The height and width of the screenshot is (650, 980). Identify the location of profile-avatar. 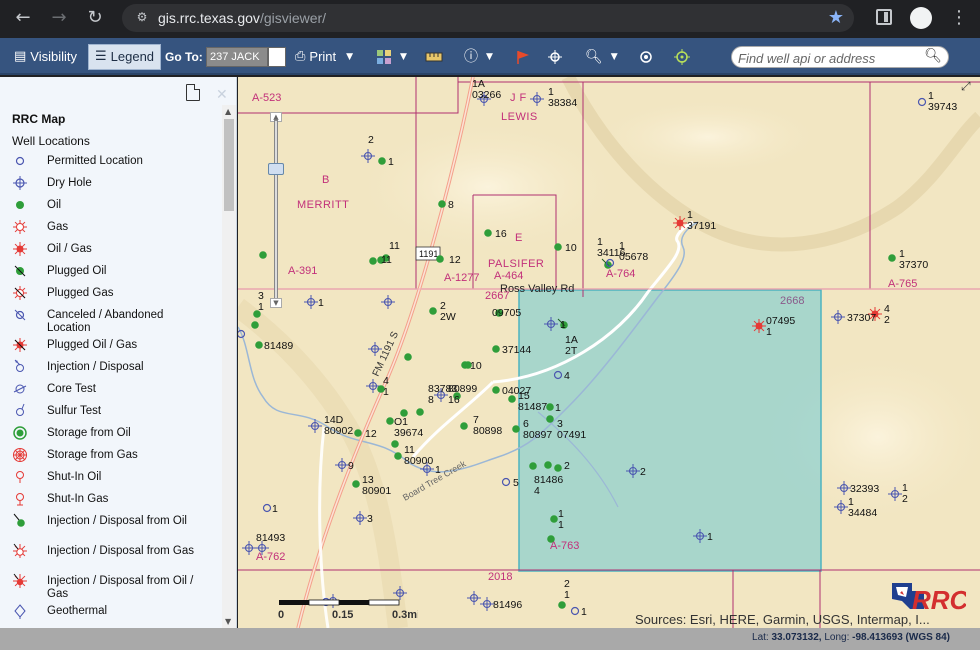
(921, 18).